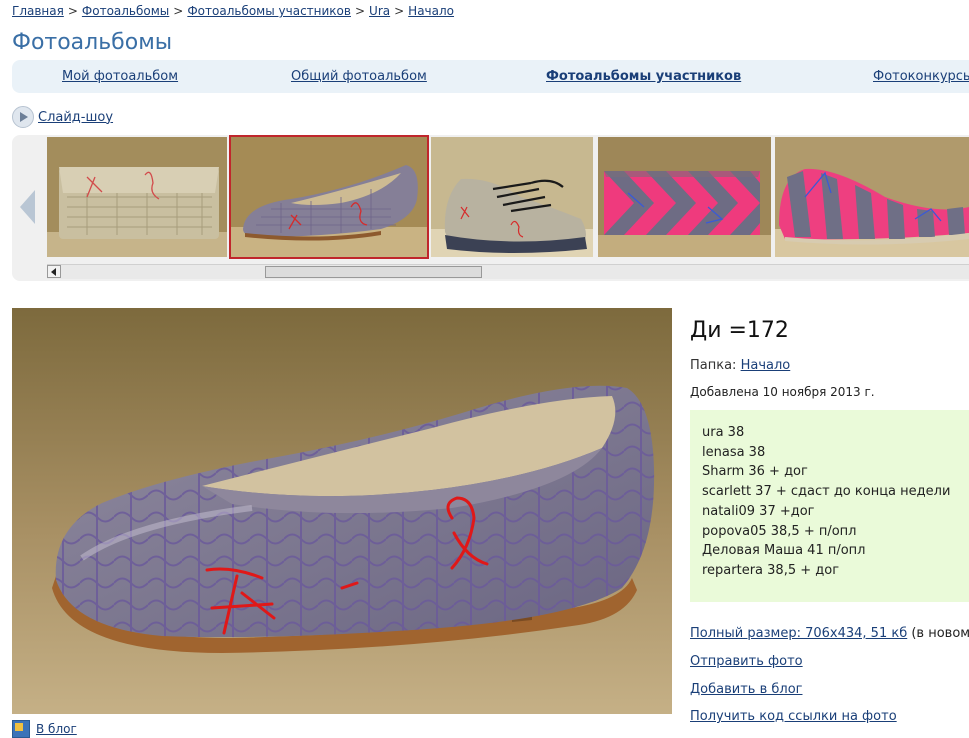 Image resolution: width=969 pixels, height=738 pixels. I want to click on add-to-blog-link: Добавить в блог, so click(746, 689).